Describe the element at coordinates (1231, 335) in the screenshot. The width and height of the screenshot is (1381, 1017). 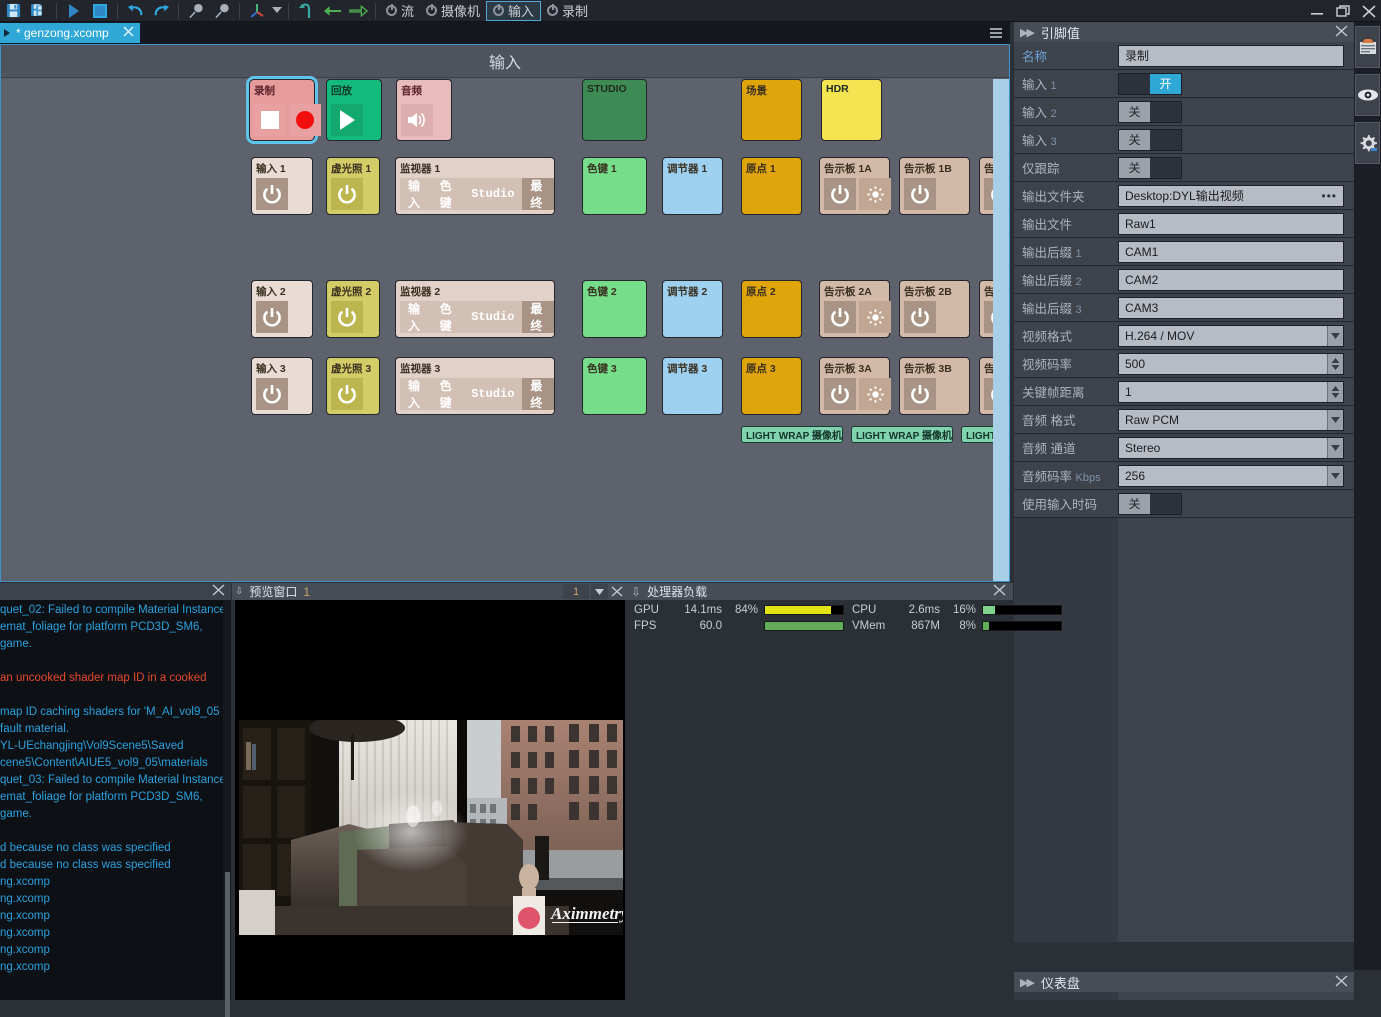
I see `pin-field-select: H.264 / MOV` at that location.